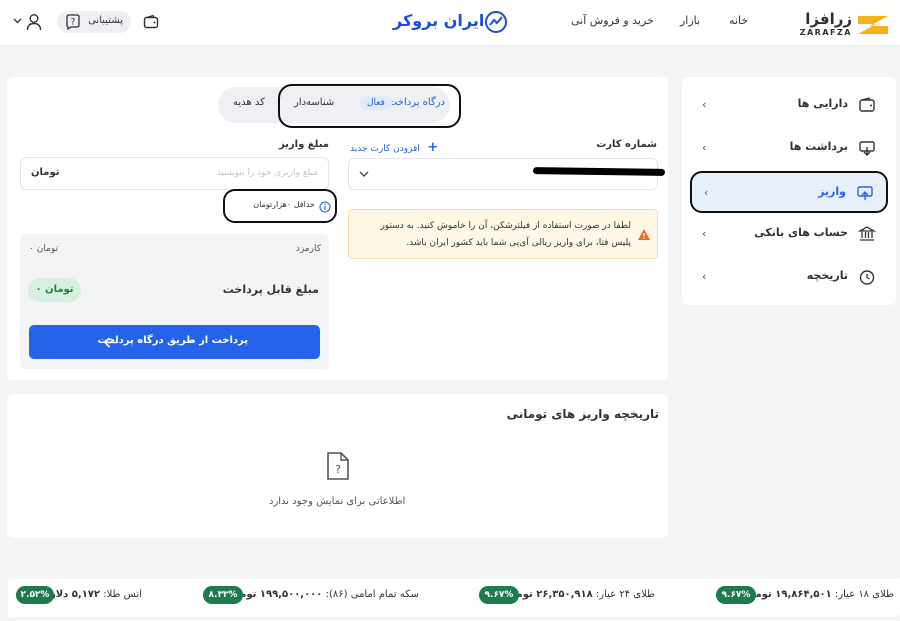 The height and width of the screenshot is (621, 900). I want to click on empty-state-text: اطلاعاتی برای نمایش وجود ندارد, so click(337, 501).